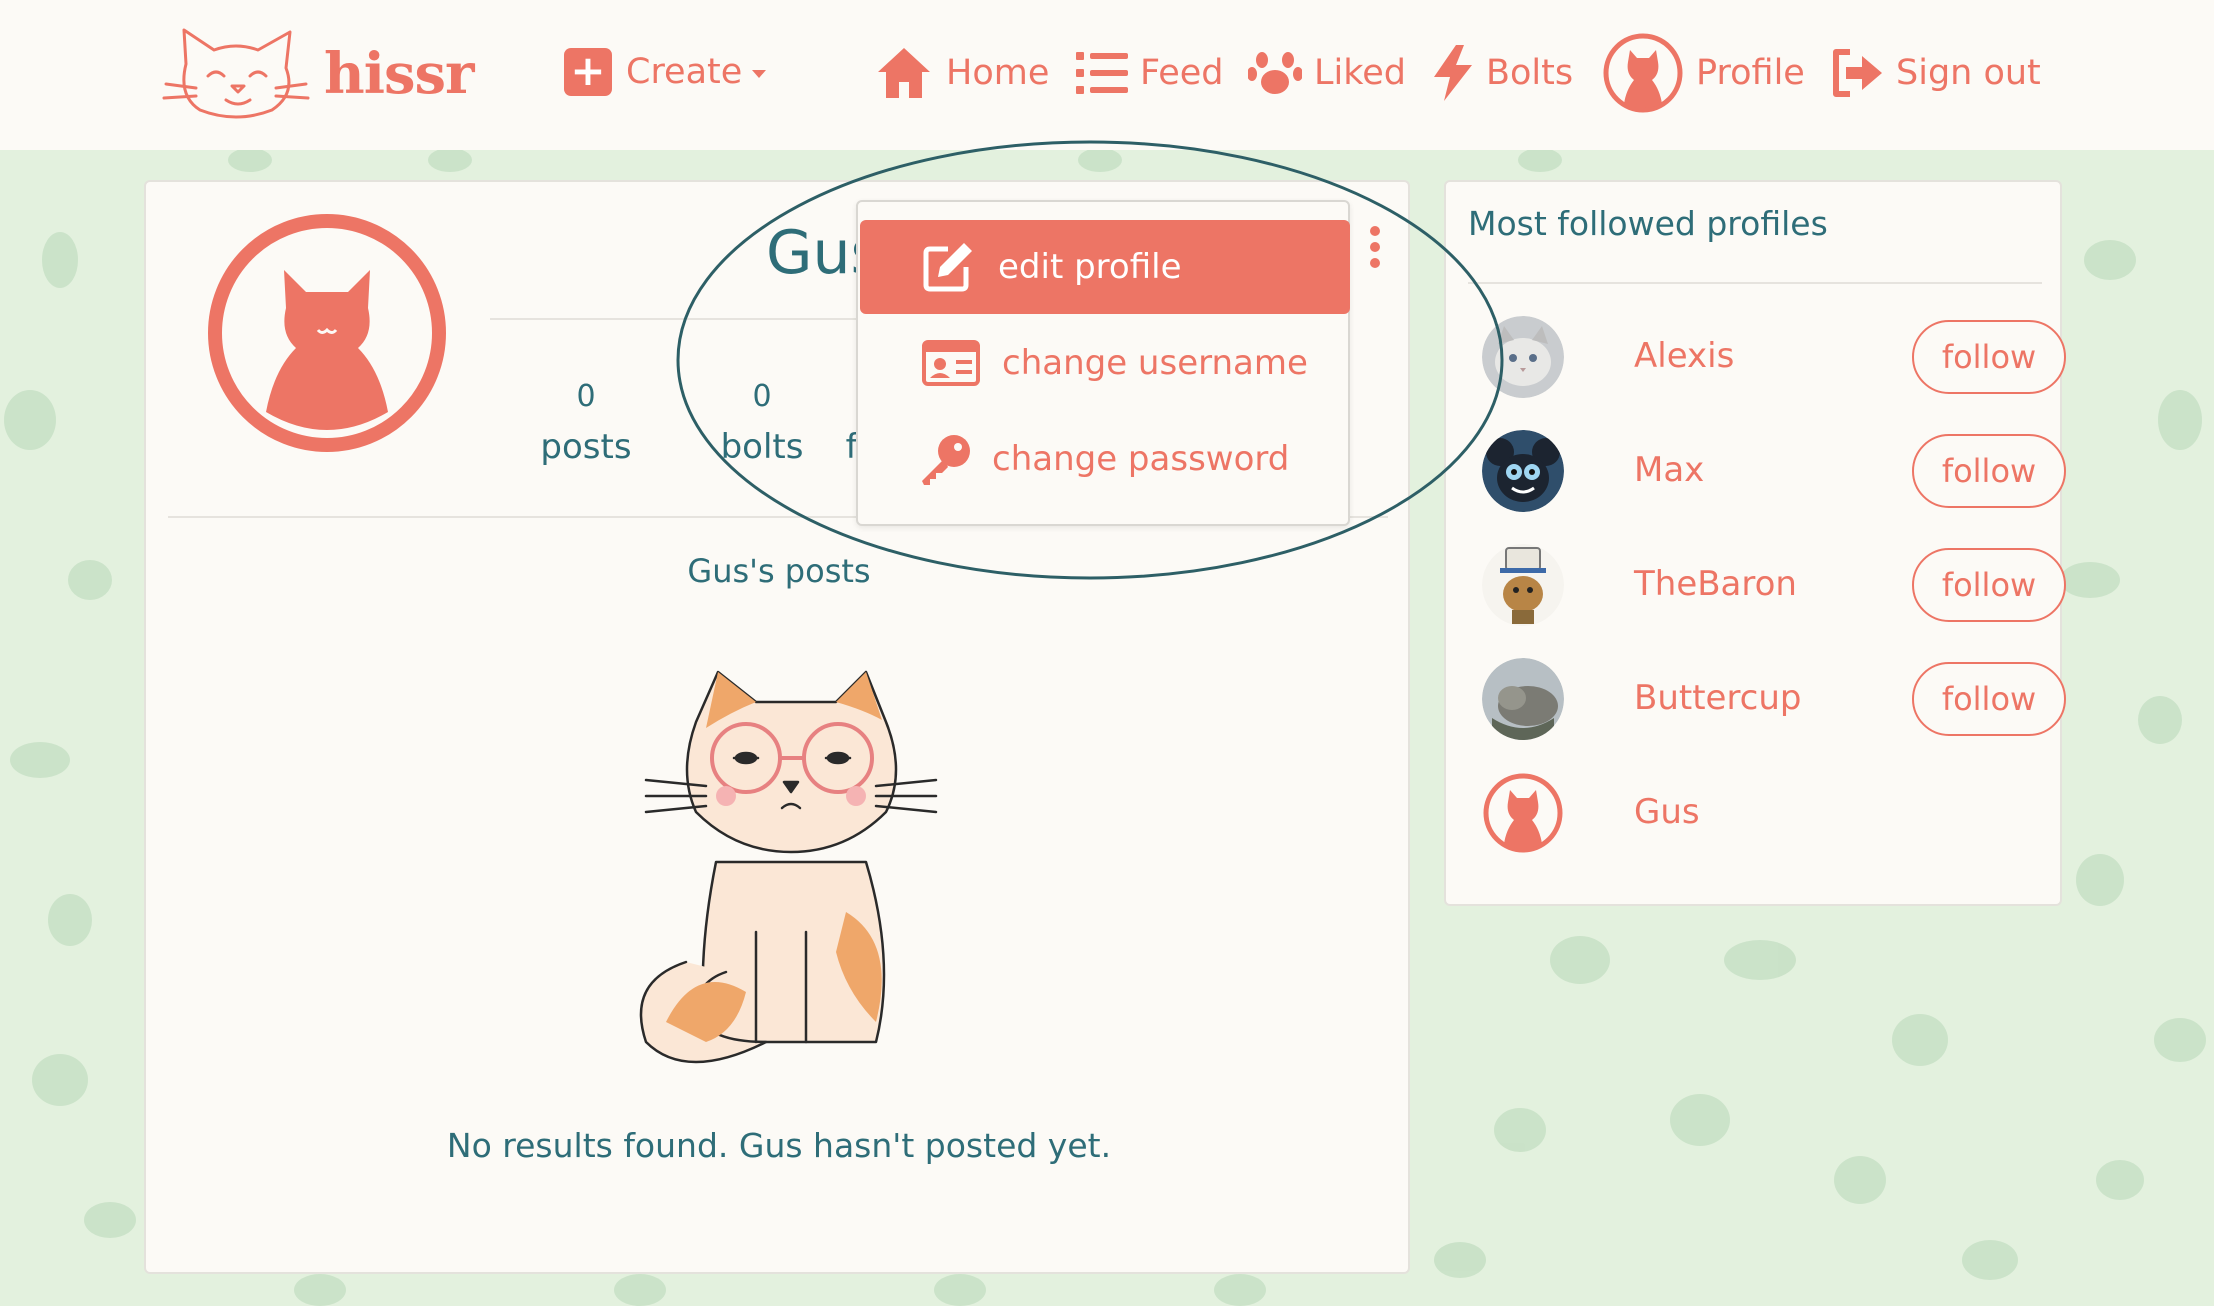  What do you see at coordinates (1090, 267) in the screenshot?
I see `menu-item-label: edit profile` at bounding box center [1090, 267].